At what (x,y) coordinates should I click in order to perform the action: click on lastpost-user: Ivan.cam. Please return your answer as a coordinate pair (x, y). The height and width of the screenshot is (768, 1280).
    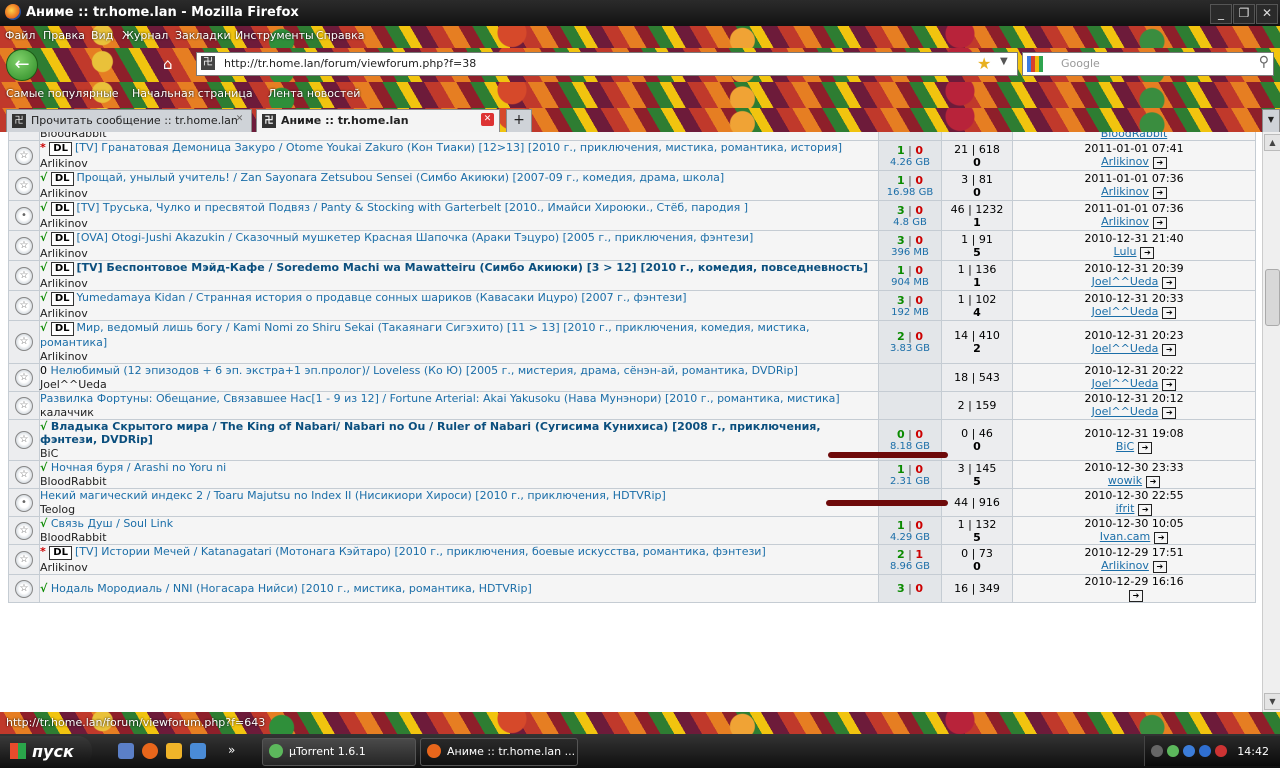
    Looking at the image, I should click on (1125, 536).